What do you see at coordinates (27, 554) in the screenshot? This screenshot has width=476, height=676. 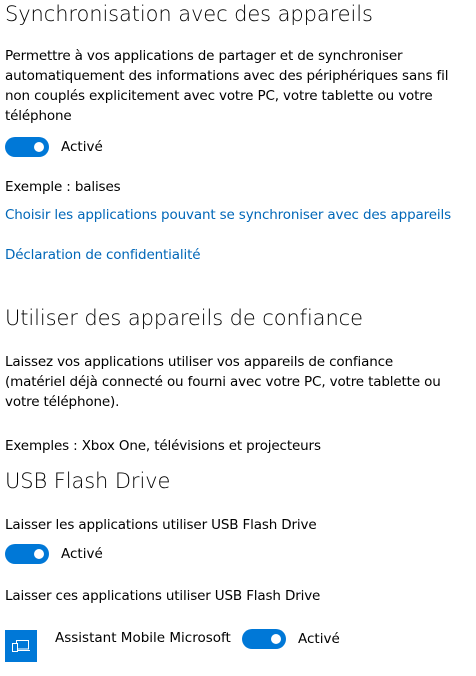 I see `usb-toggle` at bounding box center [27, 554].